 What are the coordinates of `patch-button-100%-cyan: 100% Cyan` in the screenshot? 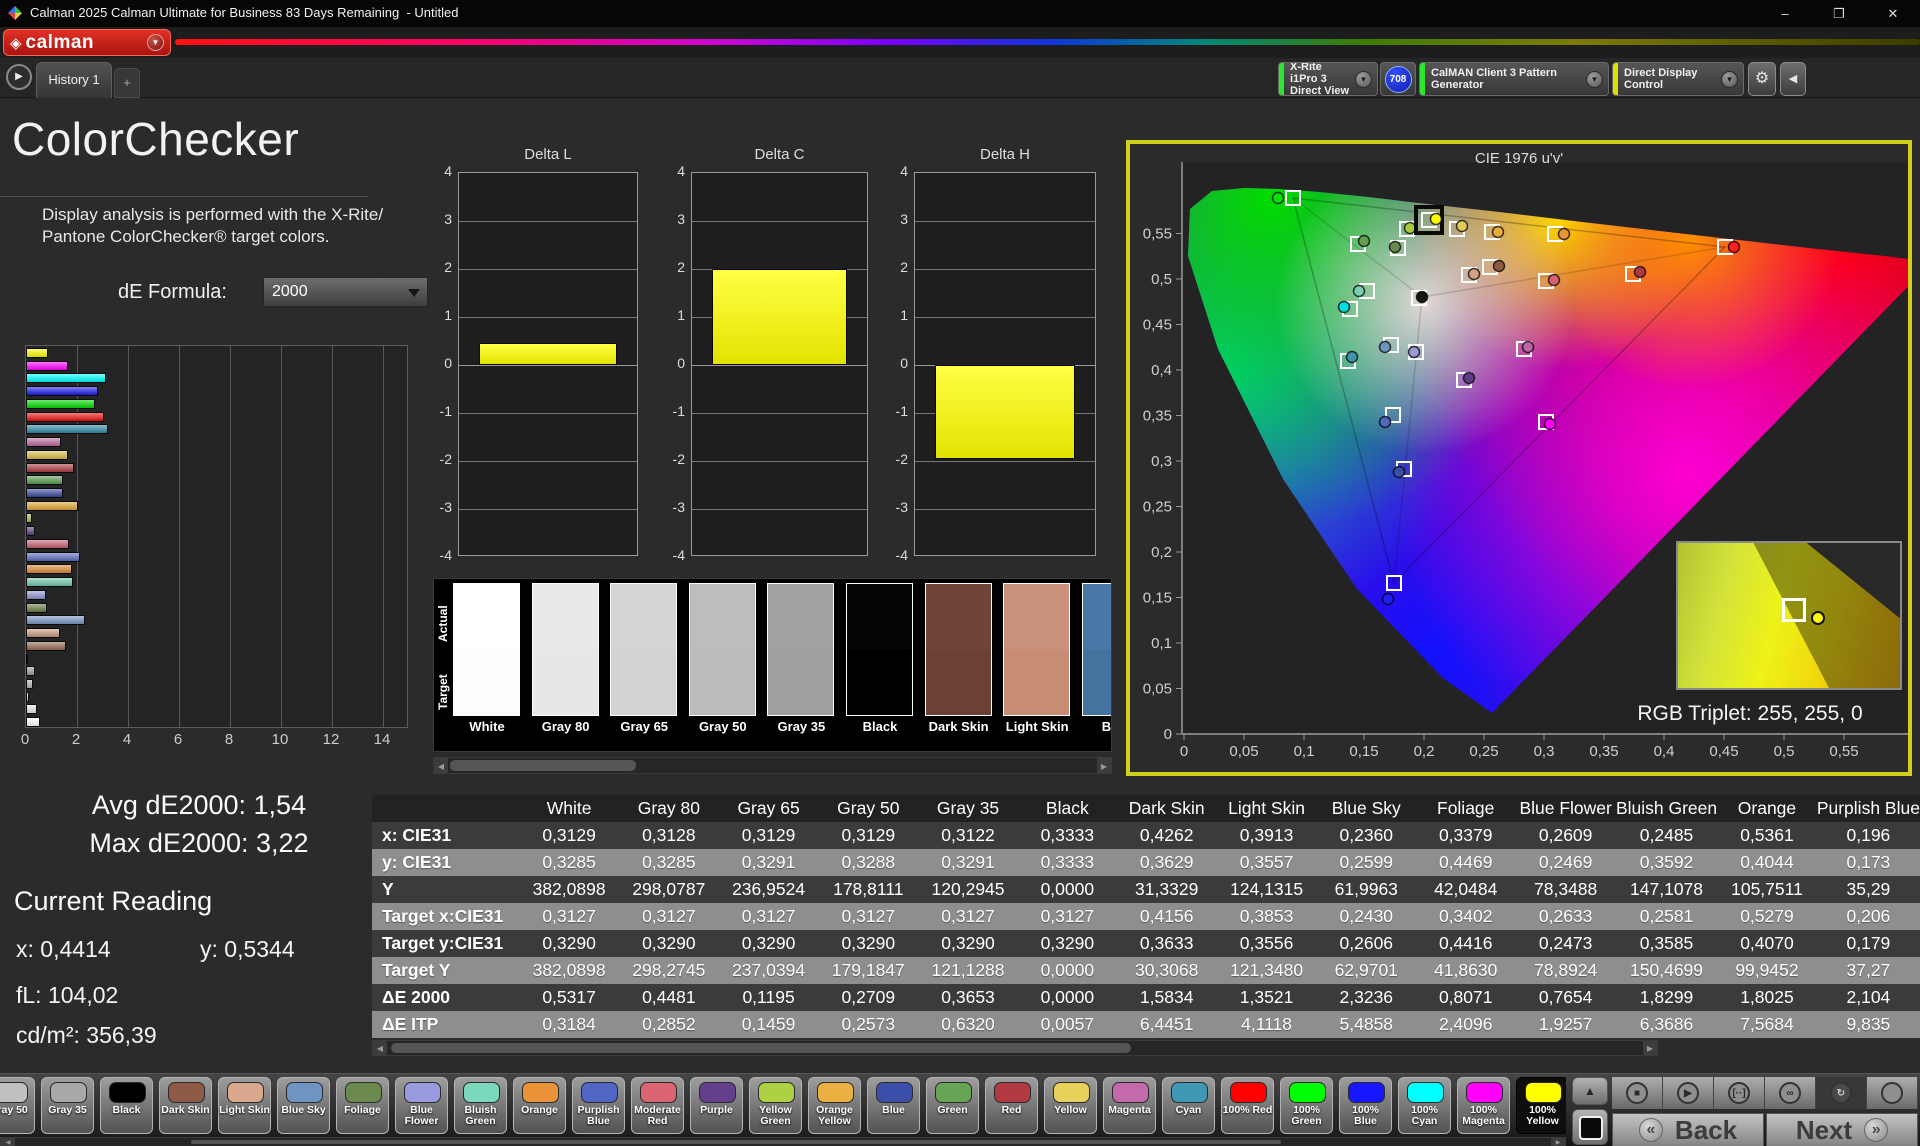 It's located at (1424, 1105).